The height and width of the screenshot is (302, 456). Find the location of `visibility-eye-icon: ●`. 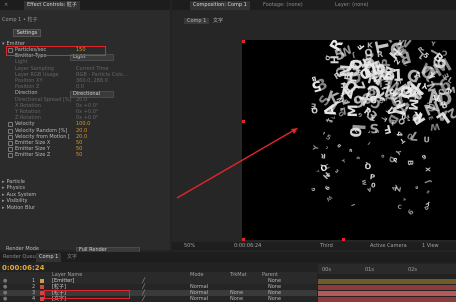

visibility-eye-icon: ● is located at coordinates (5, 299).